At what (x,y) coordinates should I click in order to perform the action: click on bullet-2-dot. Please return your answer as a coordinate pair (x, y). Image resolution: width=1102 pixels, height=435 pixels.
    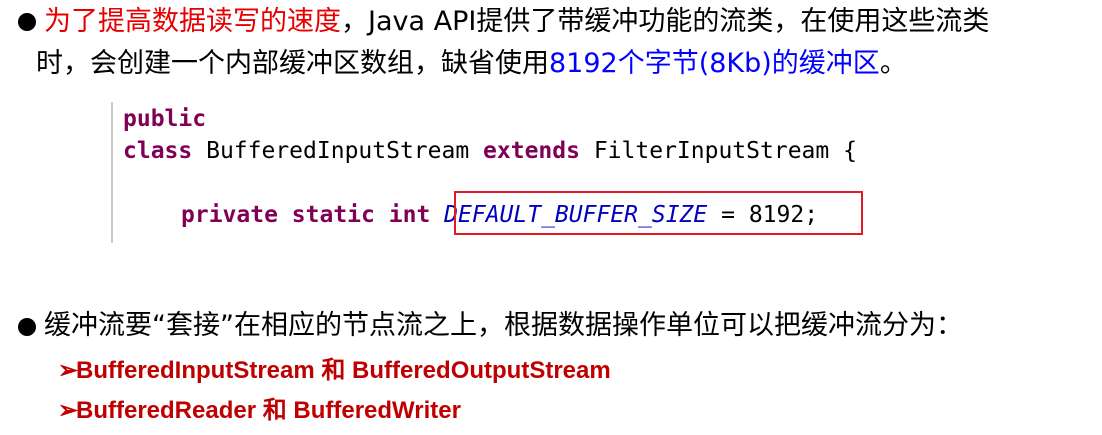
    Looking at the image, I should click on (27, 327).